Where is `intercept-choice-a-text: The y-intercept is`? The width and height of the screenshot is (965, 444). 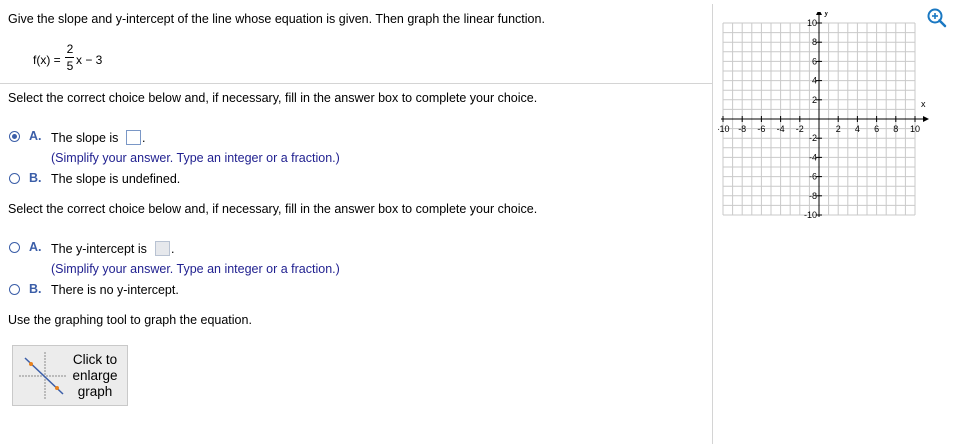
intercept-choice-a-text: The y-intercept is is located at coordinates (99, 249).